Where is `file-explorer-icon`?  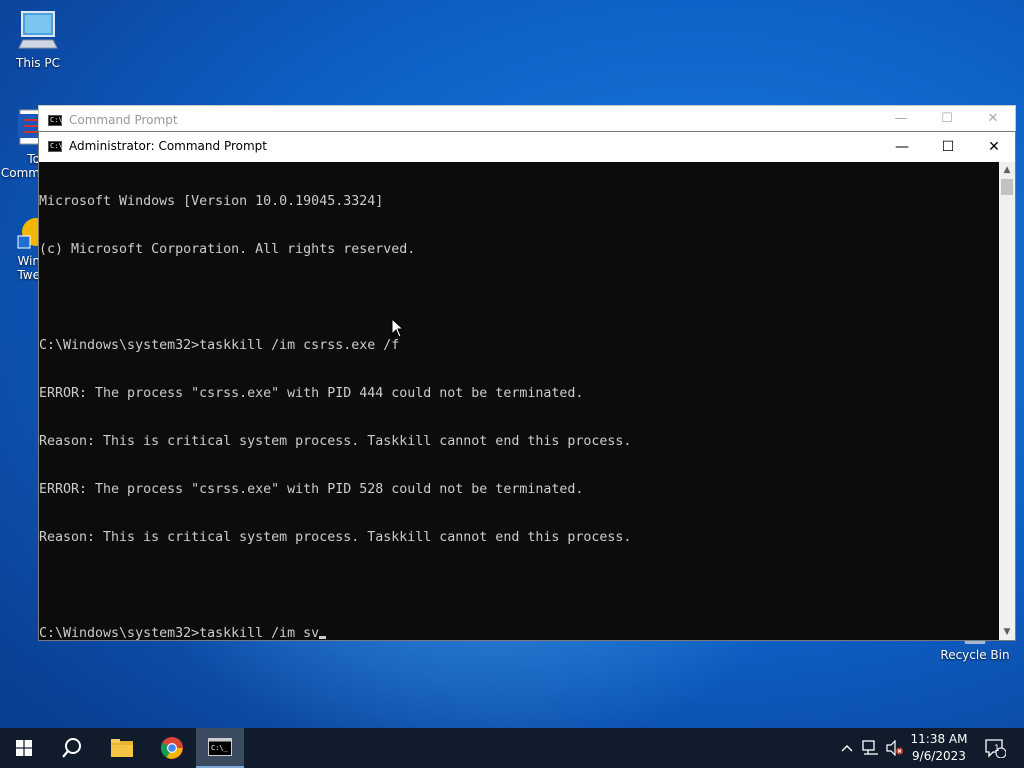
file-explorer-icon is located at coordinates (122, 748).